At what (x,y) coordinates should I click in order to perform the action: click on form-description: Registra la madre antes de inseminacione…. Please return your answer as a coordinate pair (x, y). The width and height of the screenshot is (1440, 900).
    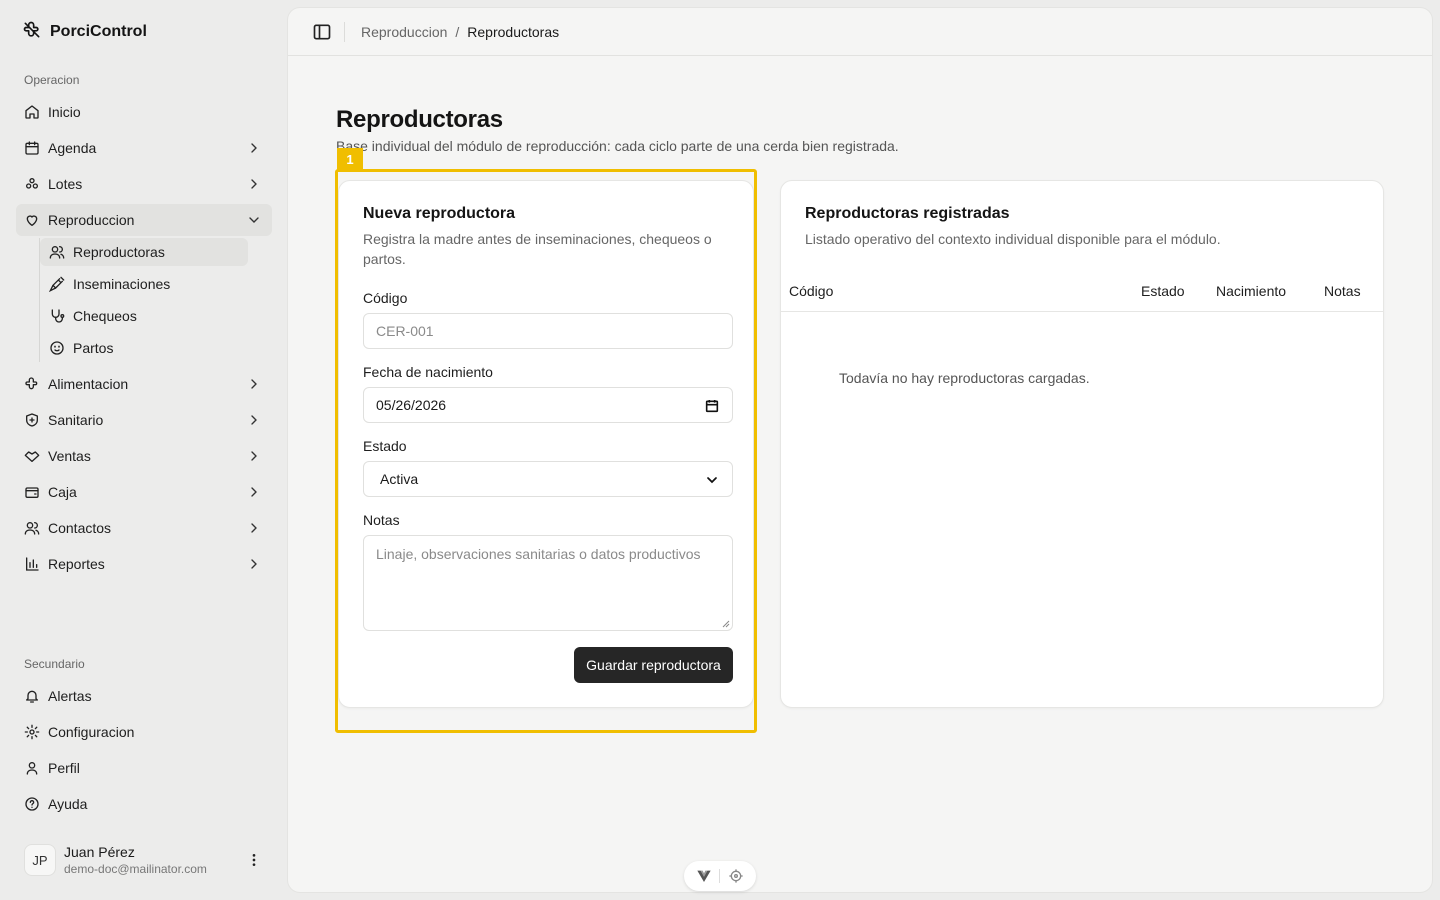
    Looking at the image, I should click on (537, 249).